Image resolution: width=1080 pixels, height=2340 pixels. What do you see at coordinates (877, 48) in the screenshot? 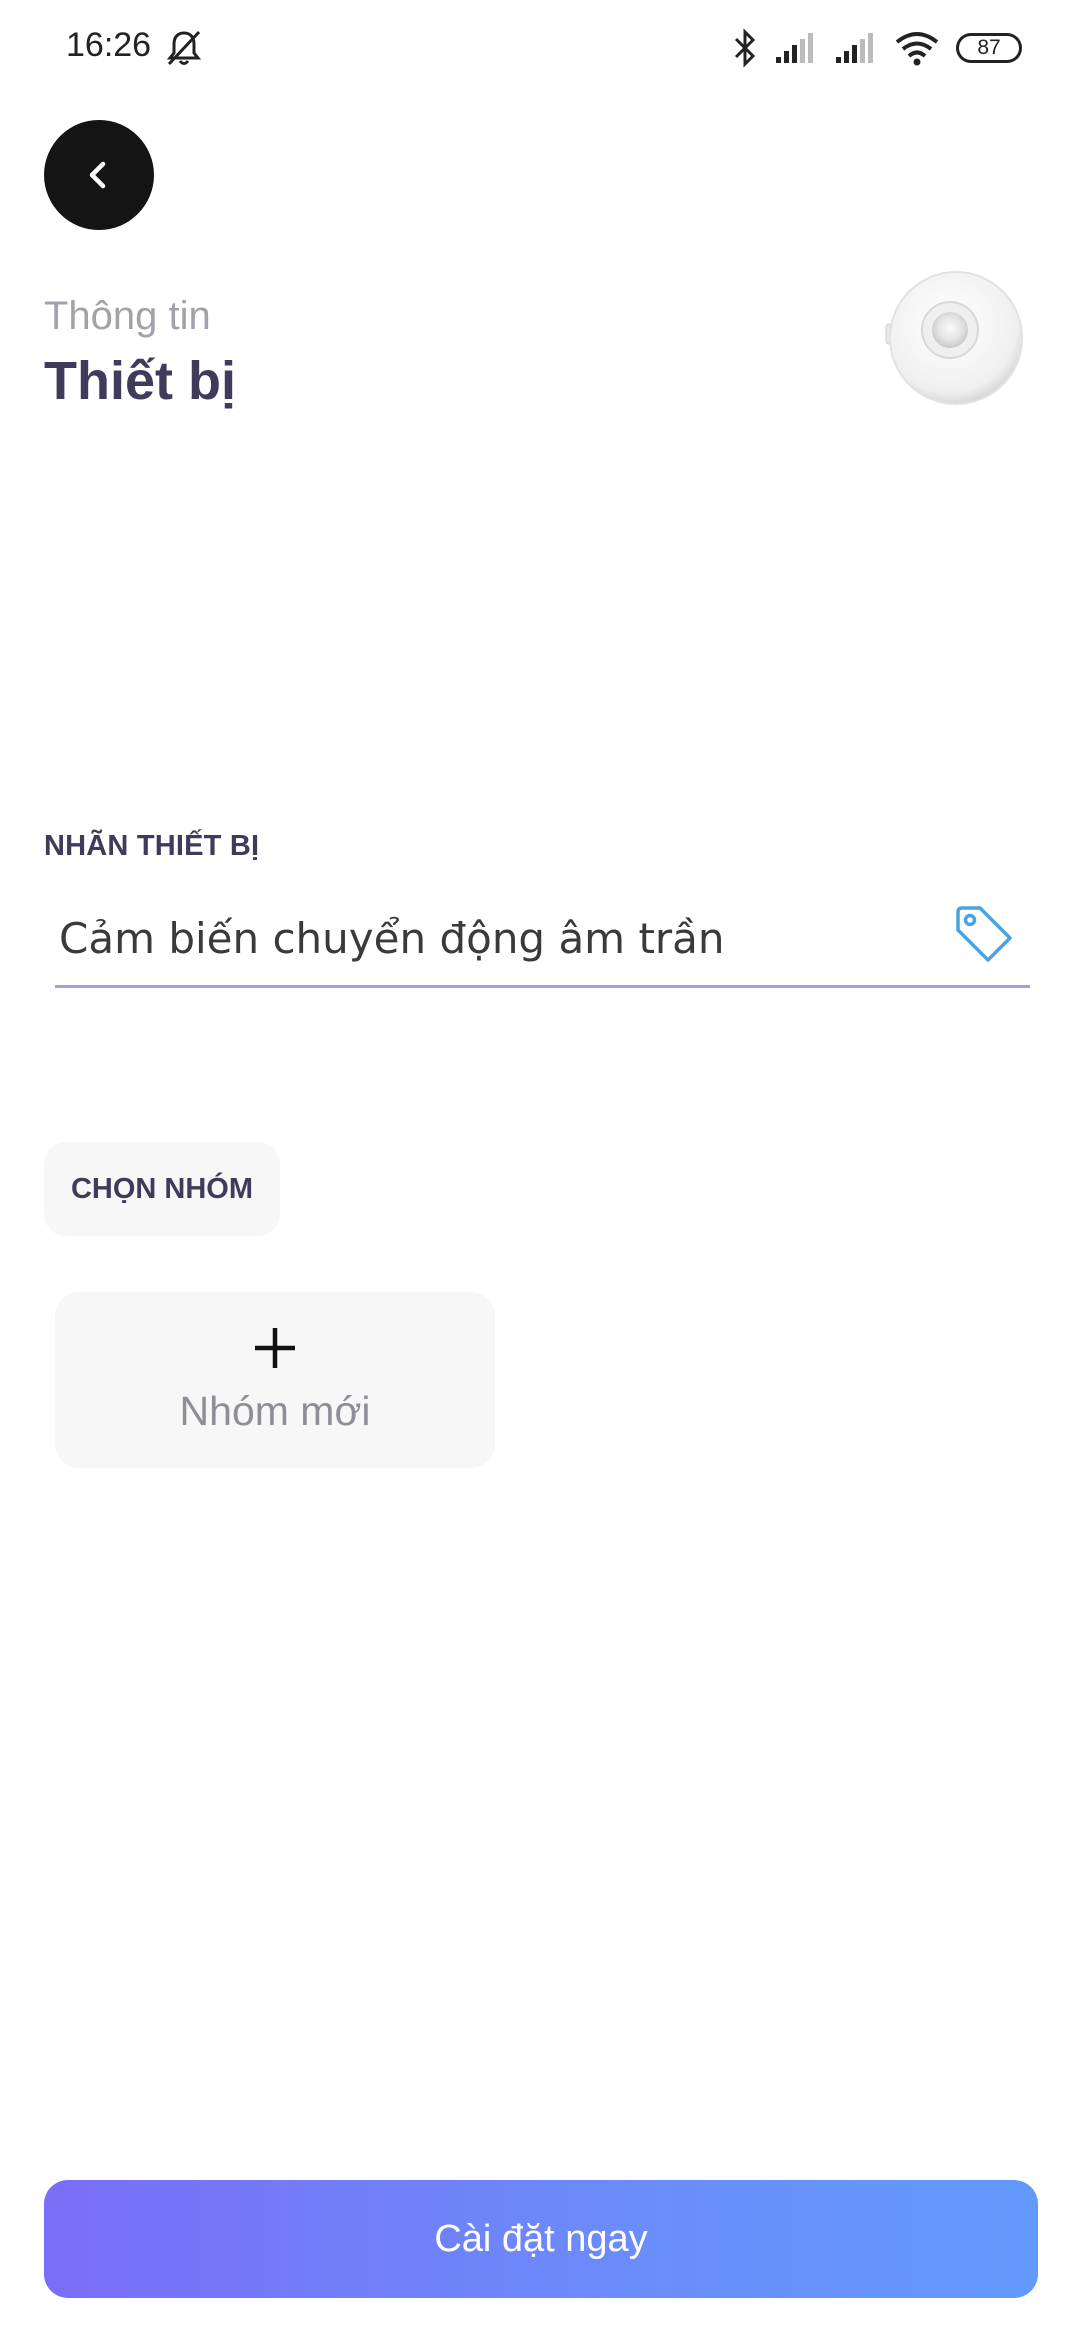
I see `status-icons: 87` at bounding box center [877, 48].